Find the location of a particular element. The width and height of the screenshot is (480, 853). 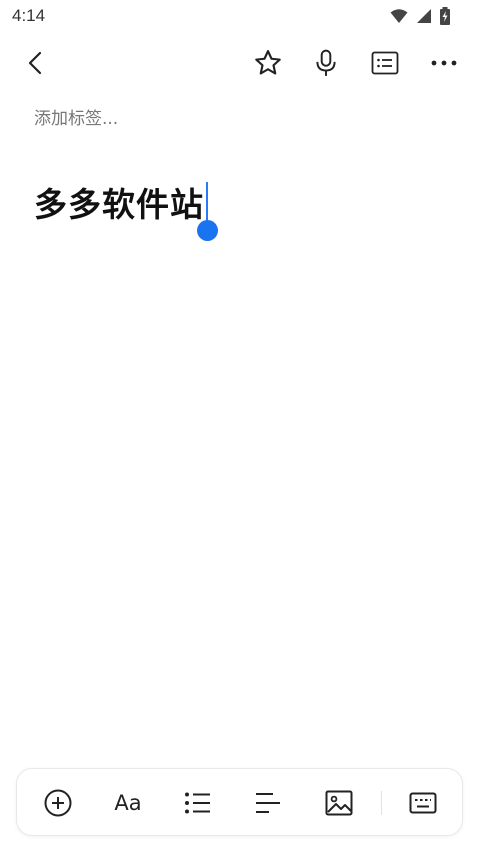

plus-circle-icon is located at coordinates (58, 803).